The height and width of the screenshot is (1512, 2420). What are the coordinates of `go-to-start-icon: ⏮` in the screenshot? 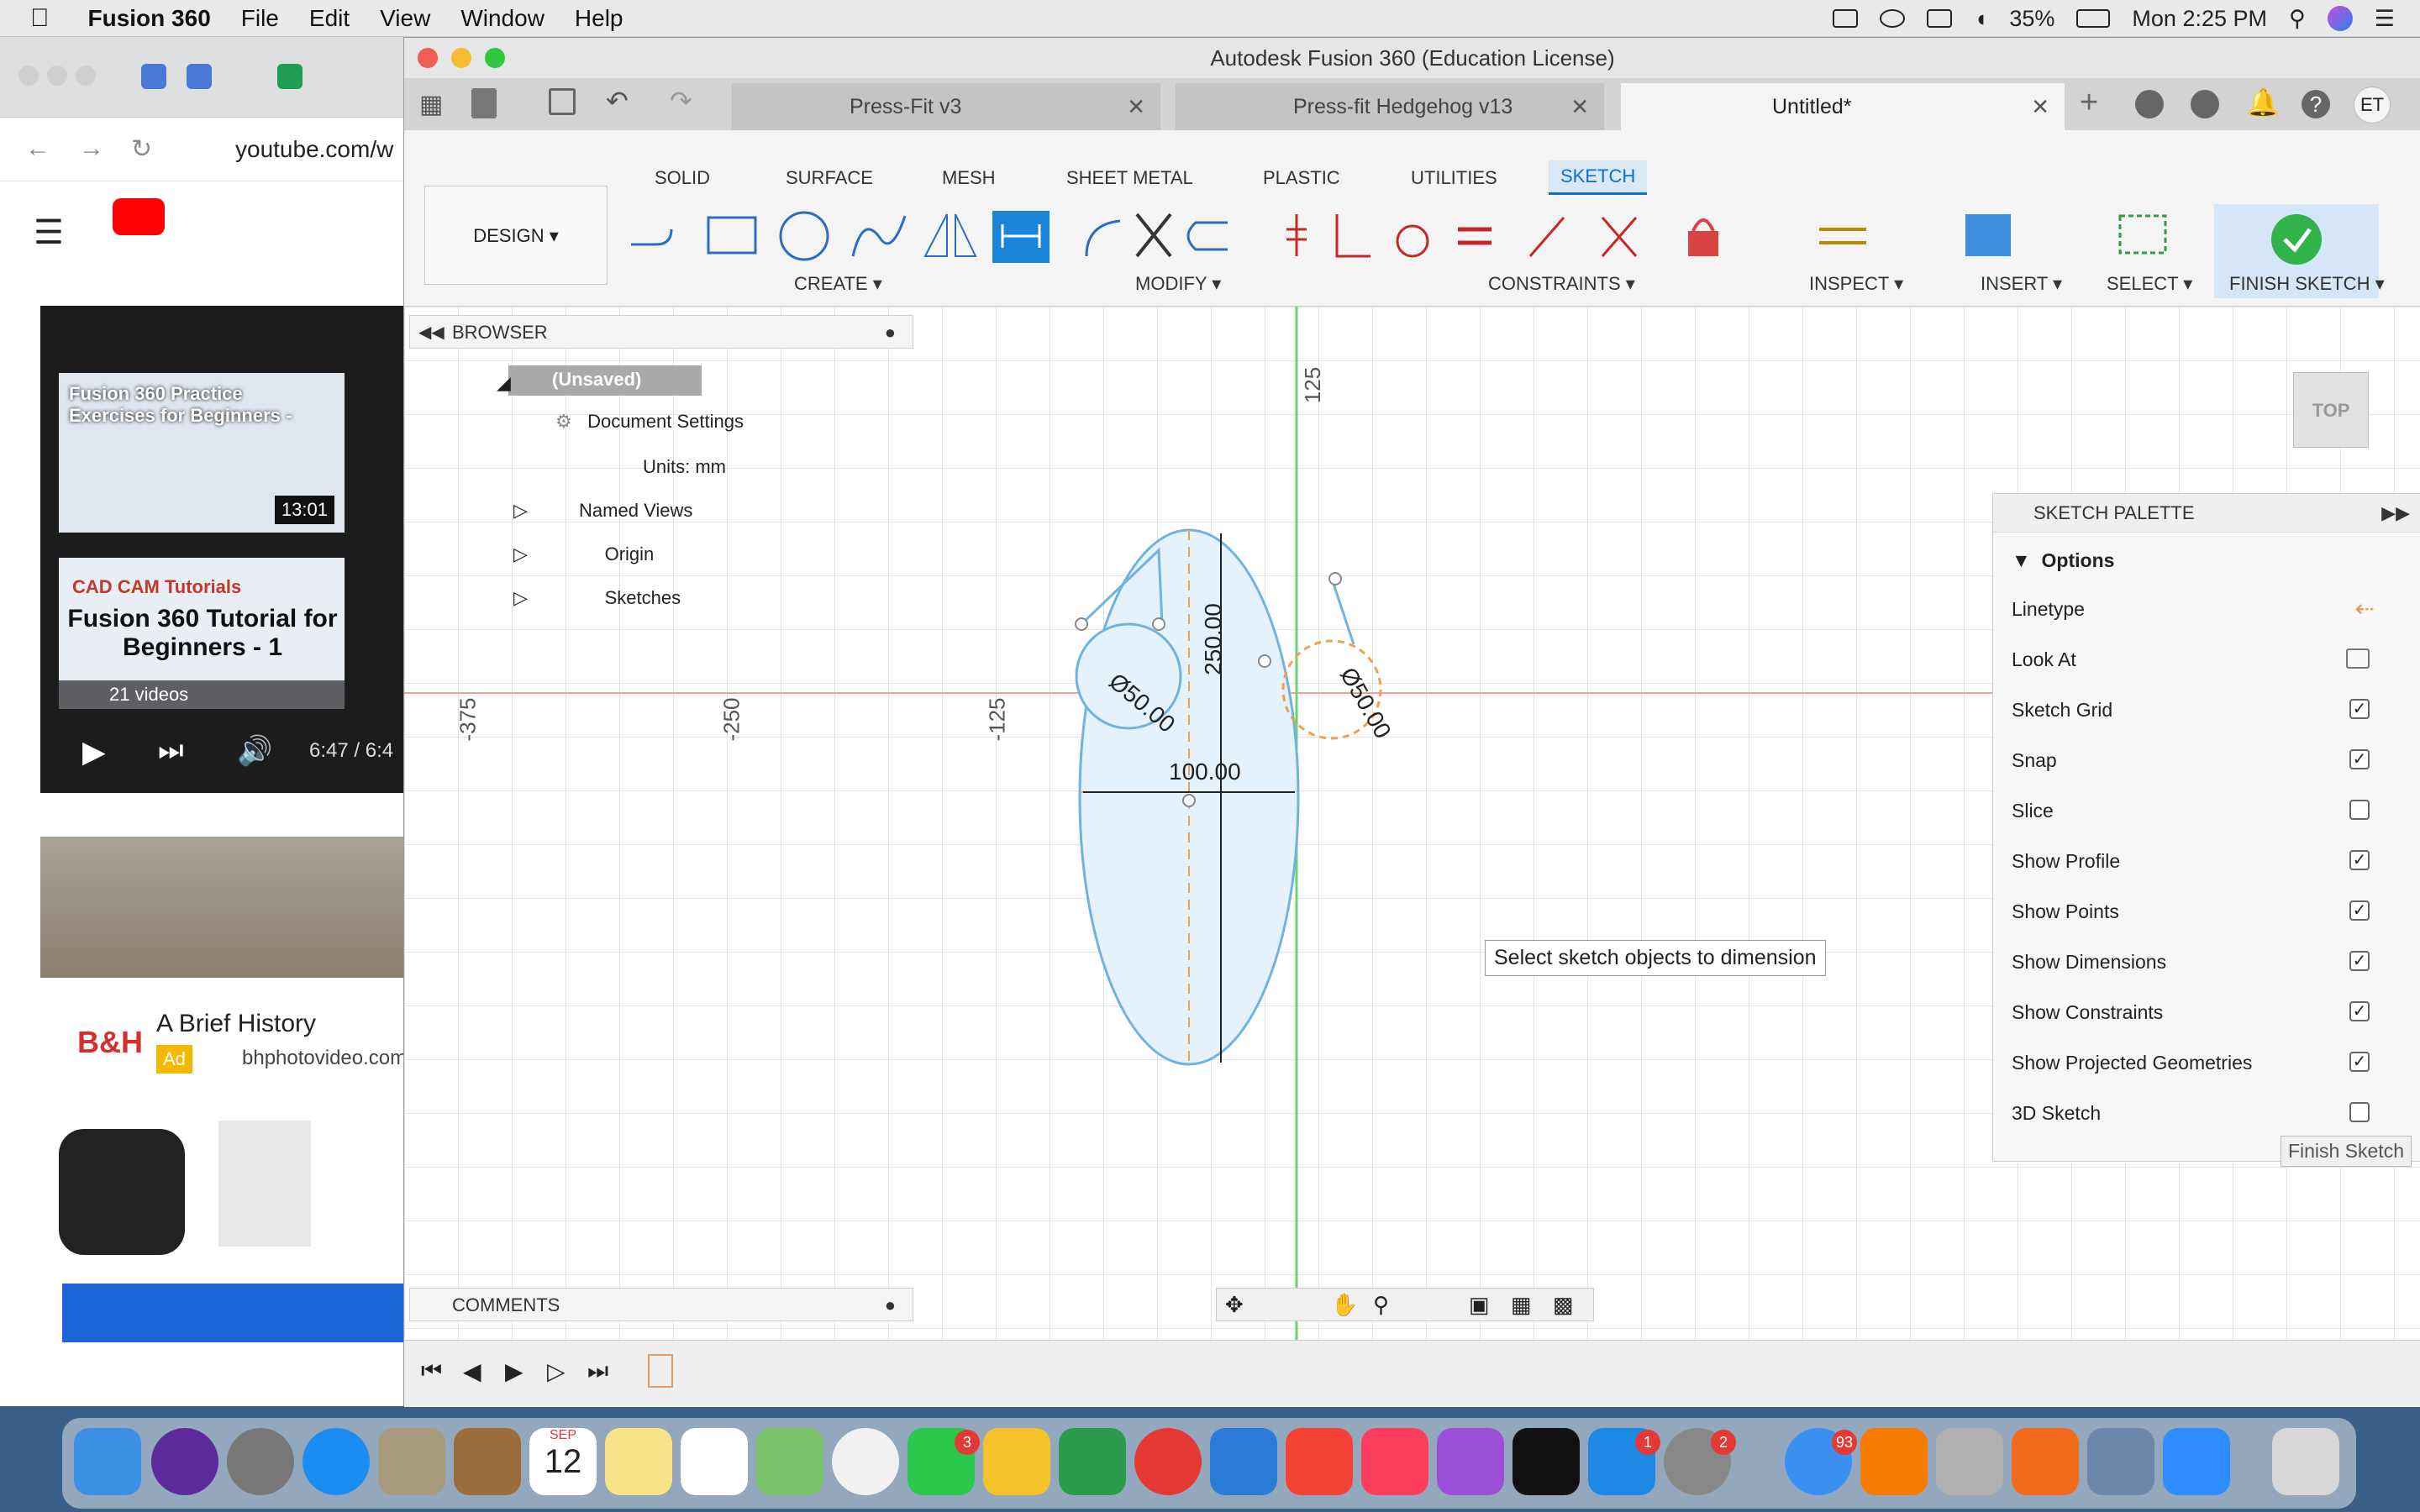 It's located at (432, 1371).